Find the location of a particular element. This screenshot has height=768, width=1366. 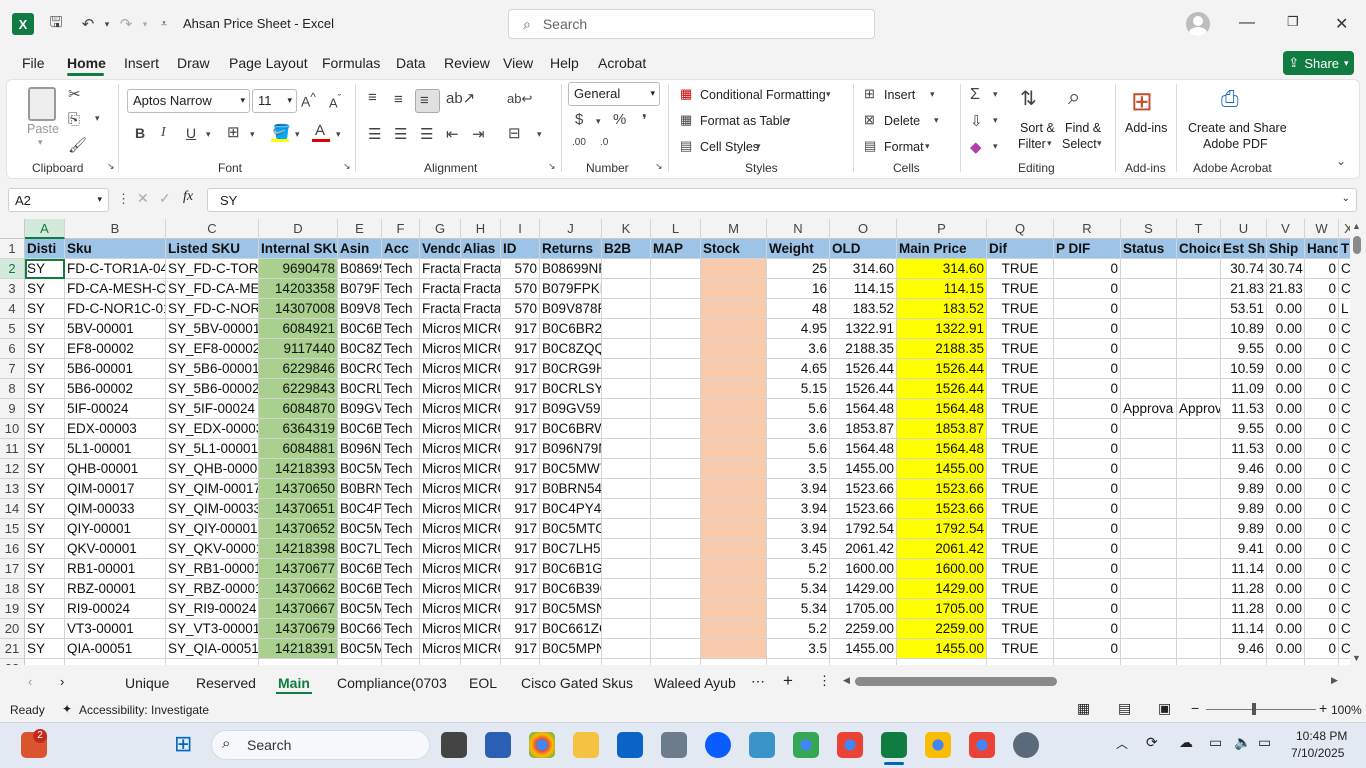

table-cell: 48 is located at coordinates (798, 309).